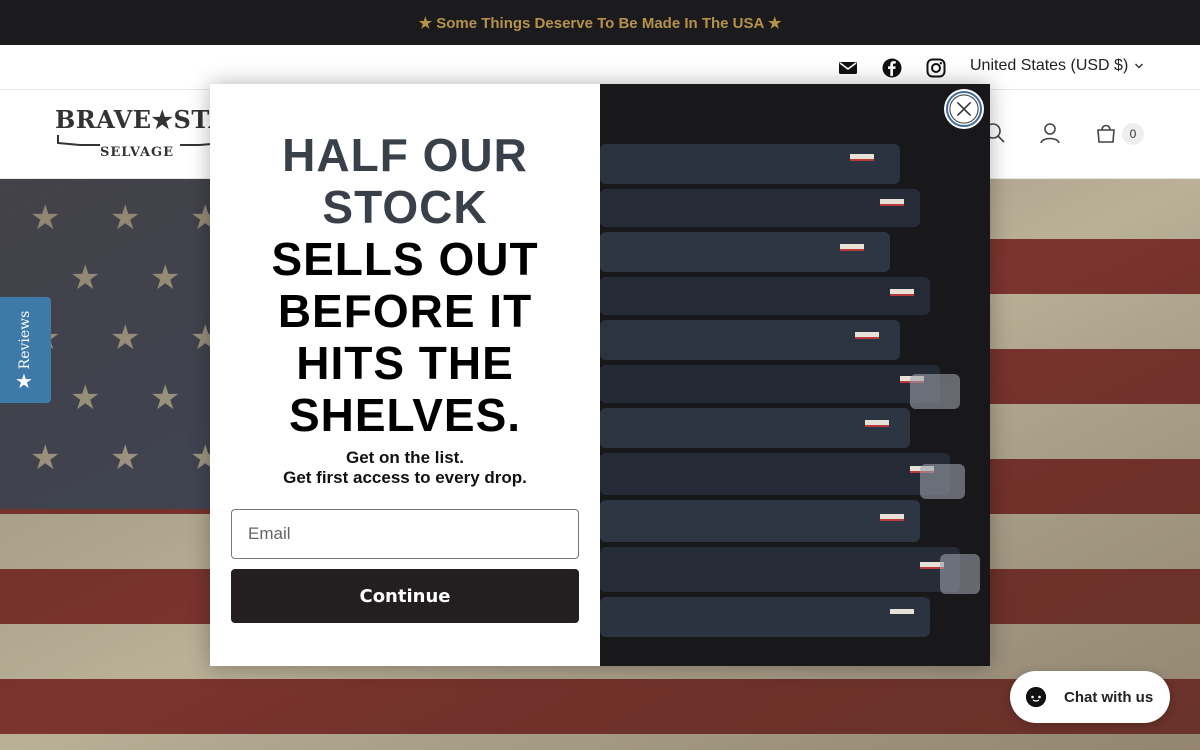 The height and width of the screenshot is (750, 1200). What do you see at coordinates (24, 382) in the screenshot?
I see `star-icon: ★` at bounding box center [24, 382].